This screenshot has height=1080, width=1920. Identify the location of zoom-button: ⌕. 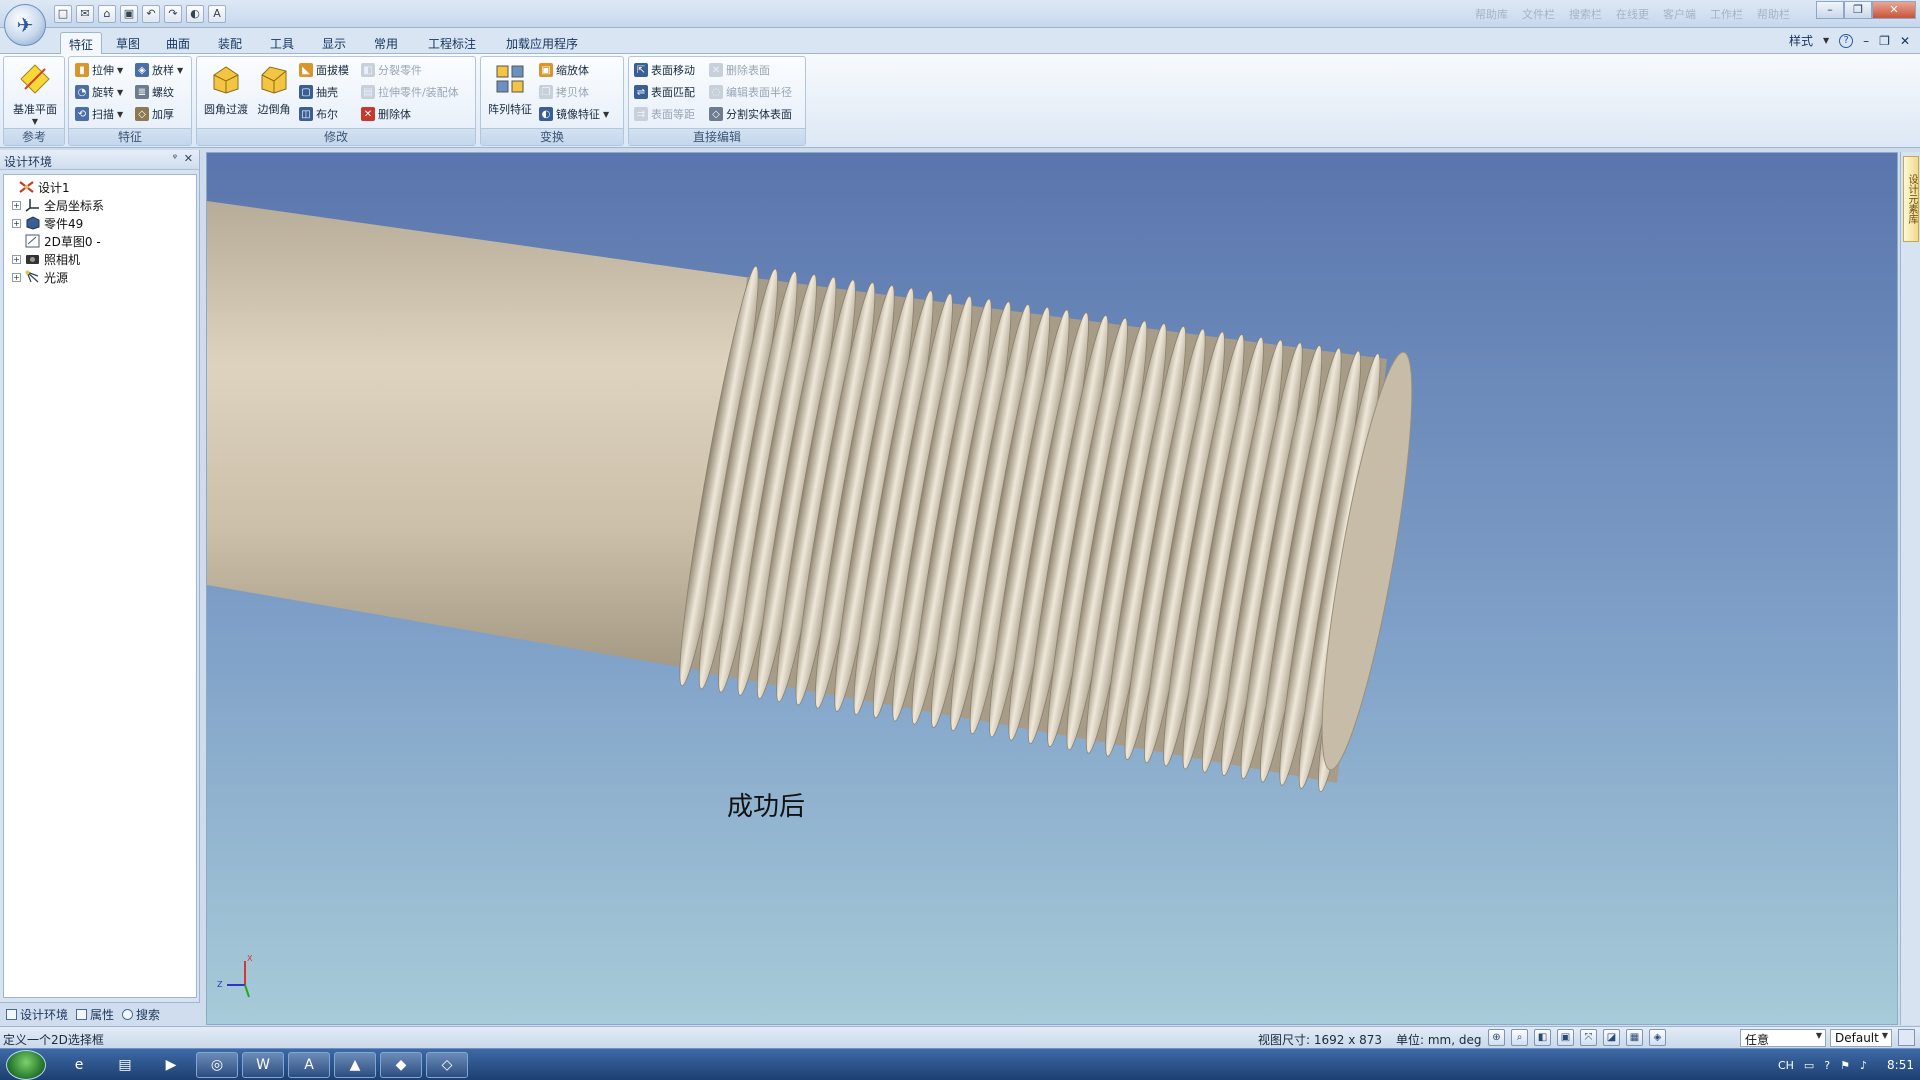
(1519, 1037).